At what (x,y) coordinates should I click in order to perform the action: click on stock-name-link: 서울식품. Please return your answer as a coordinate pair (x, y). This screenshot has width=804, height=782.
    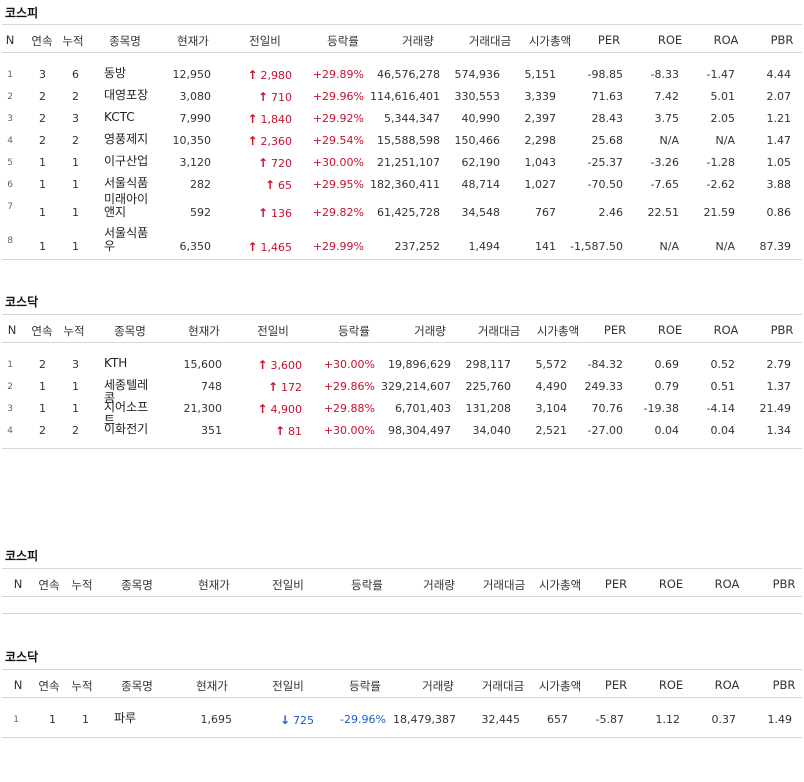
    Looking at the image, I should click on (130, 183).